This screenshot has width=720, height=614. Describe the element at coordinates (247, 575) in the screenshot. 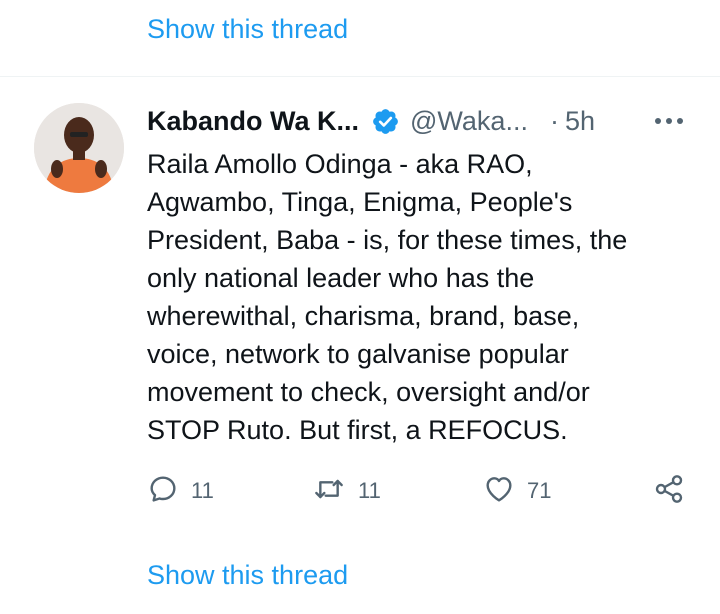

I see `show-thread-link-bottom: Show this thread` at that location.